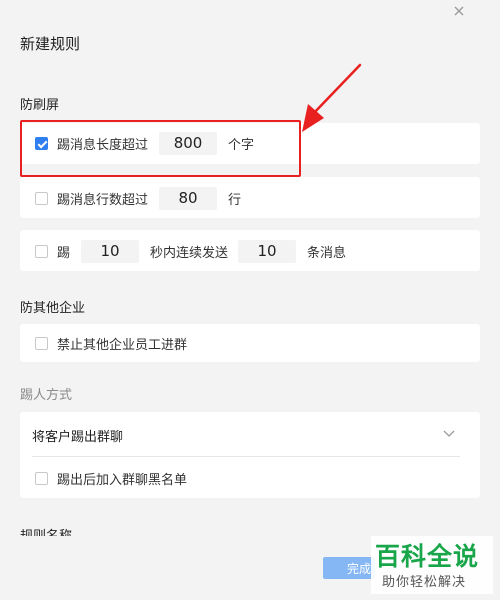 Image resolution: width=500 pixels, height=600 pixels. What do you see at coordinates (246, 456) in the screenshot?
I see `divider` at bounding box center [246, 456].